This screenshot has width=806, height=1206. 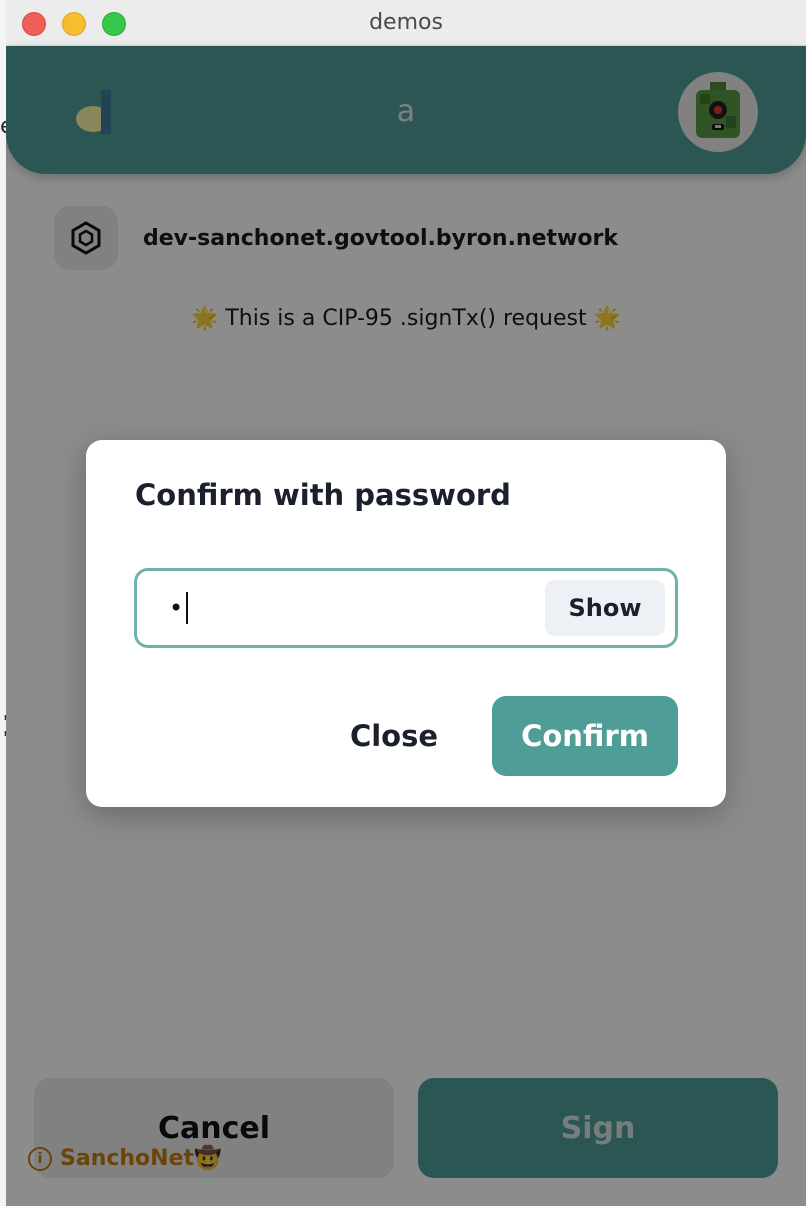 What do you see at coordinates (187, 608) in the screenshot?
I see `text-caret` at bounding box center [187, 608].